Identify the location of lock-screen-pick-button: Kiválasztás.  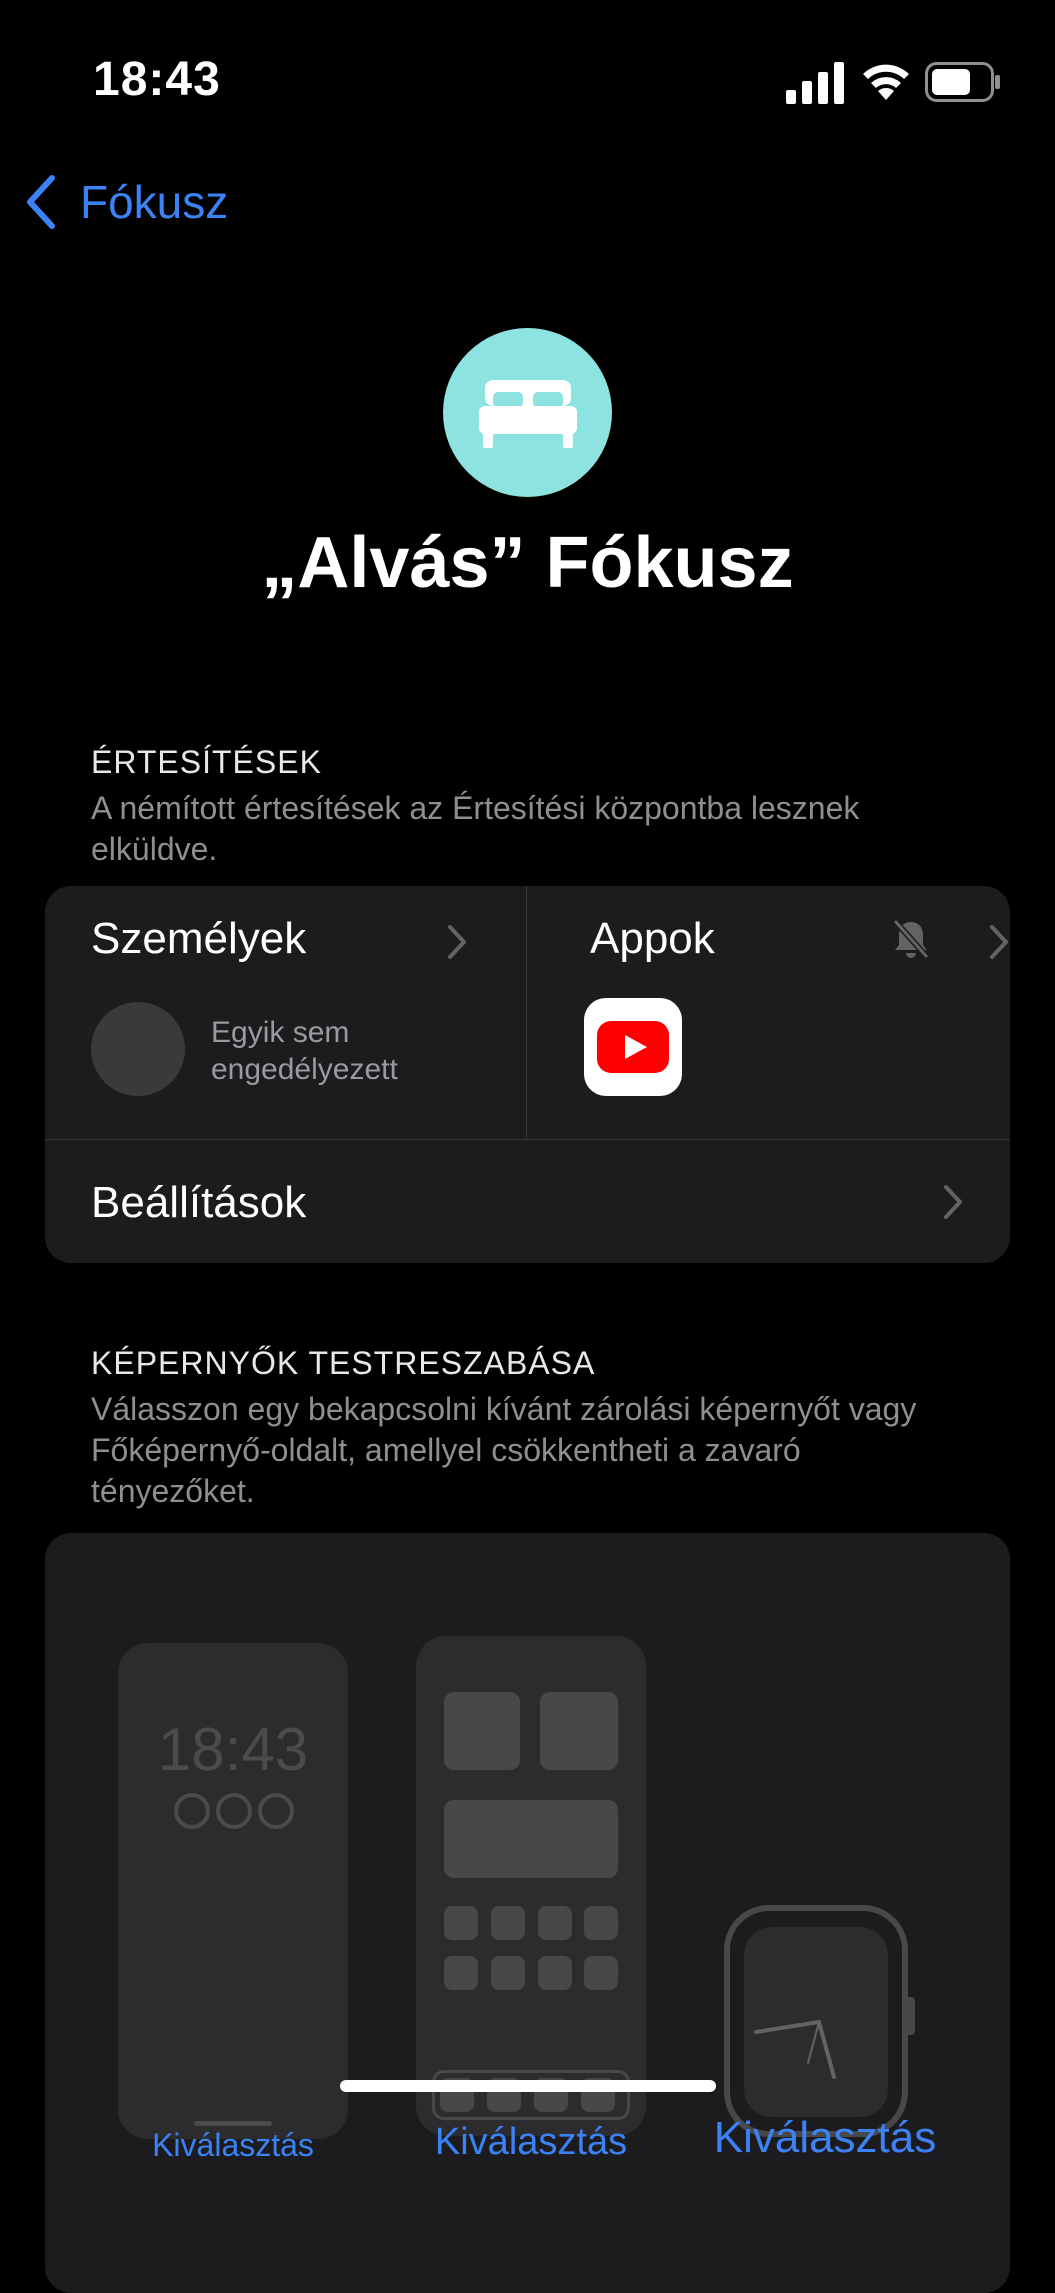
(233, 2145).